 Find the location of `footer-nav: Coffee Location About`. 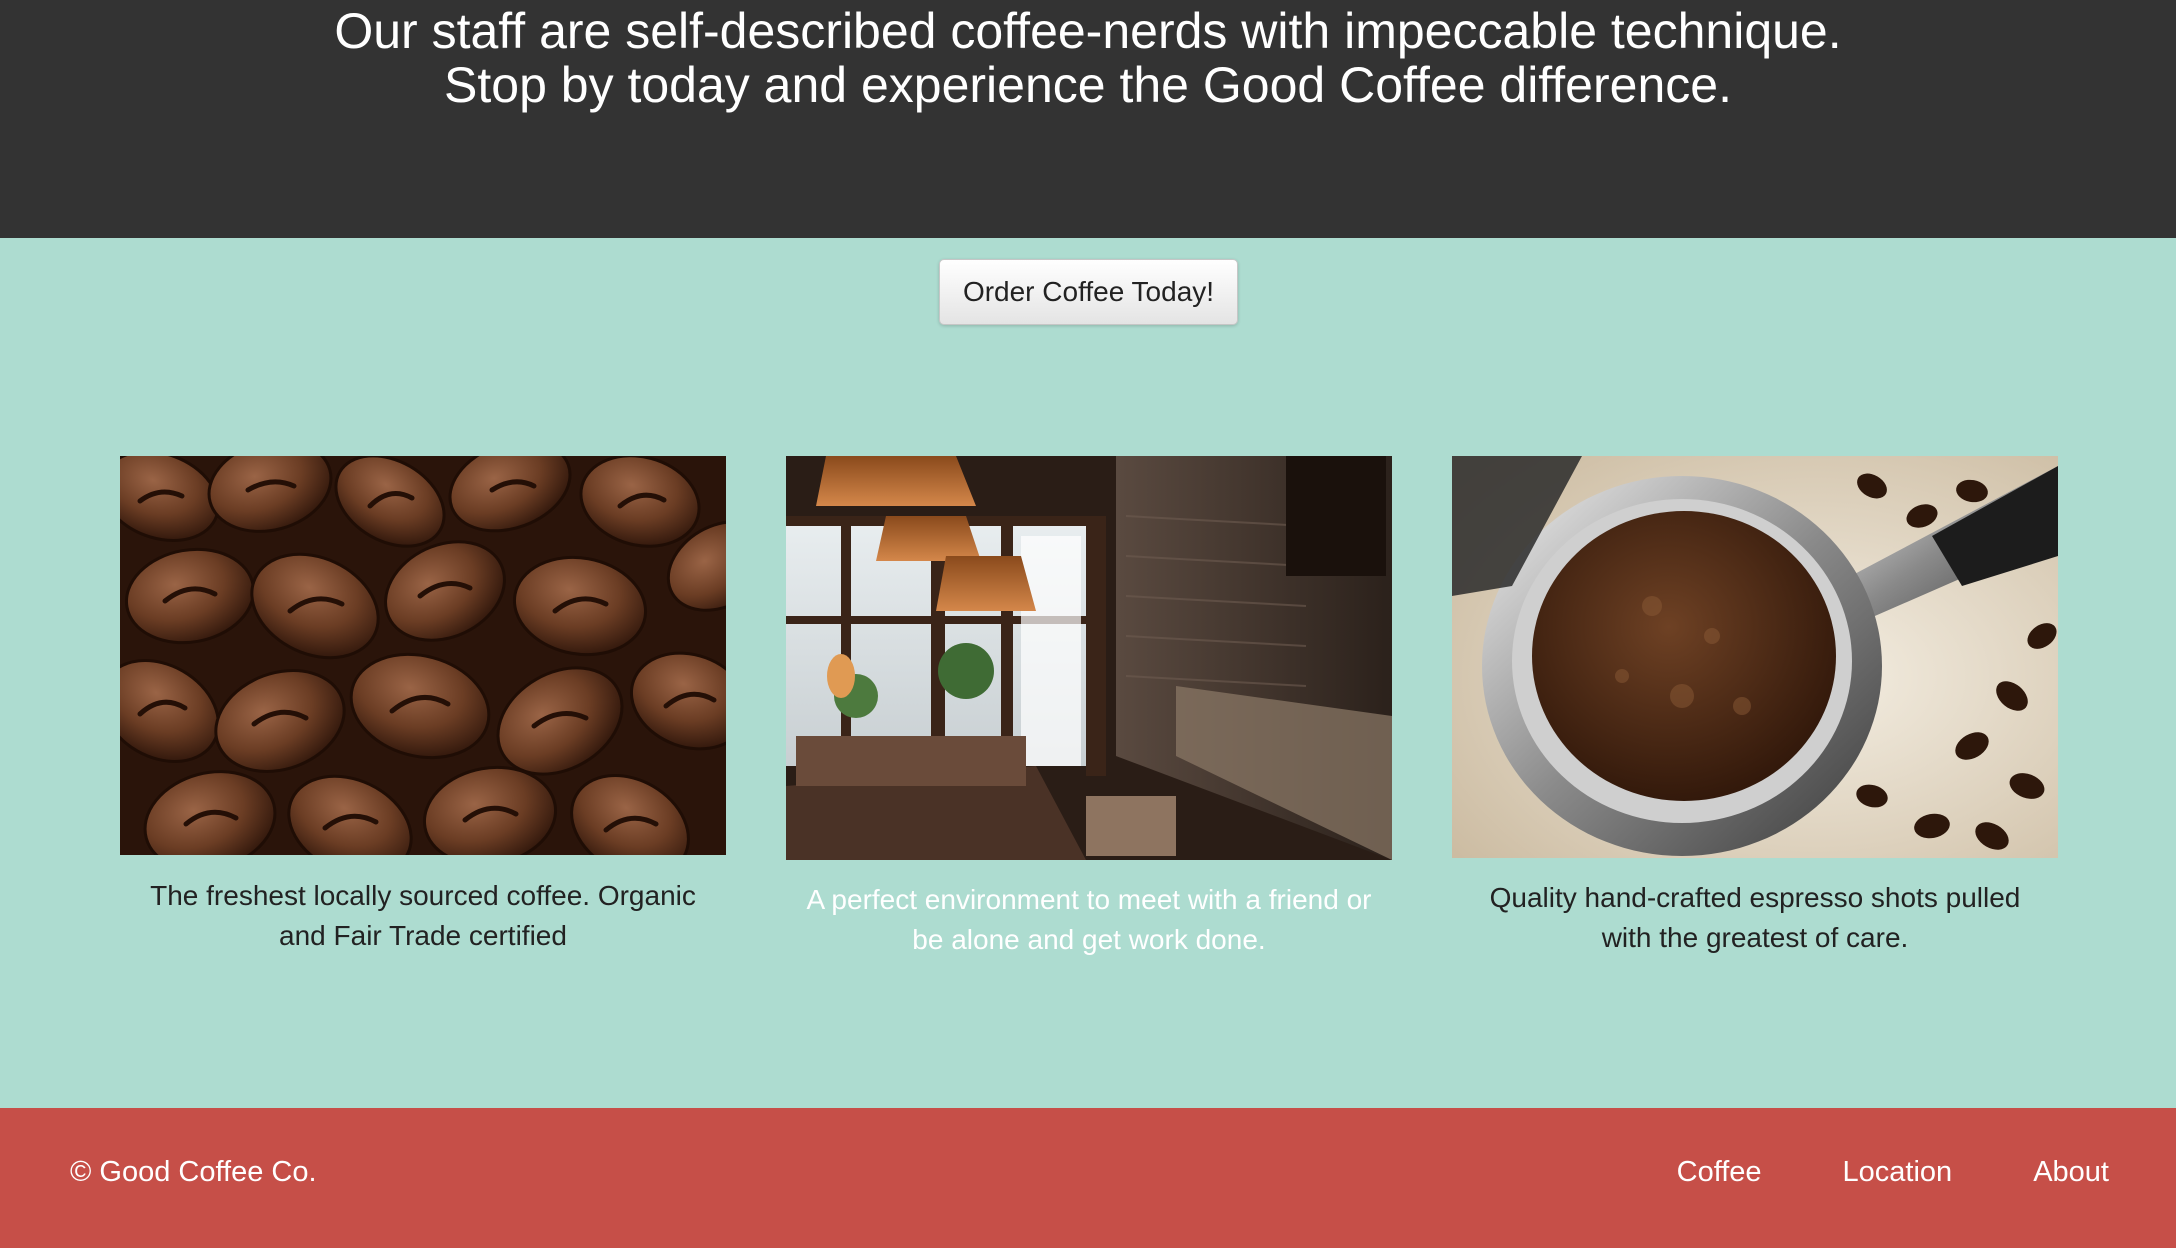

footer-nav: Coffee Location About is located at coordinates (1893, 1172).